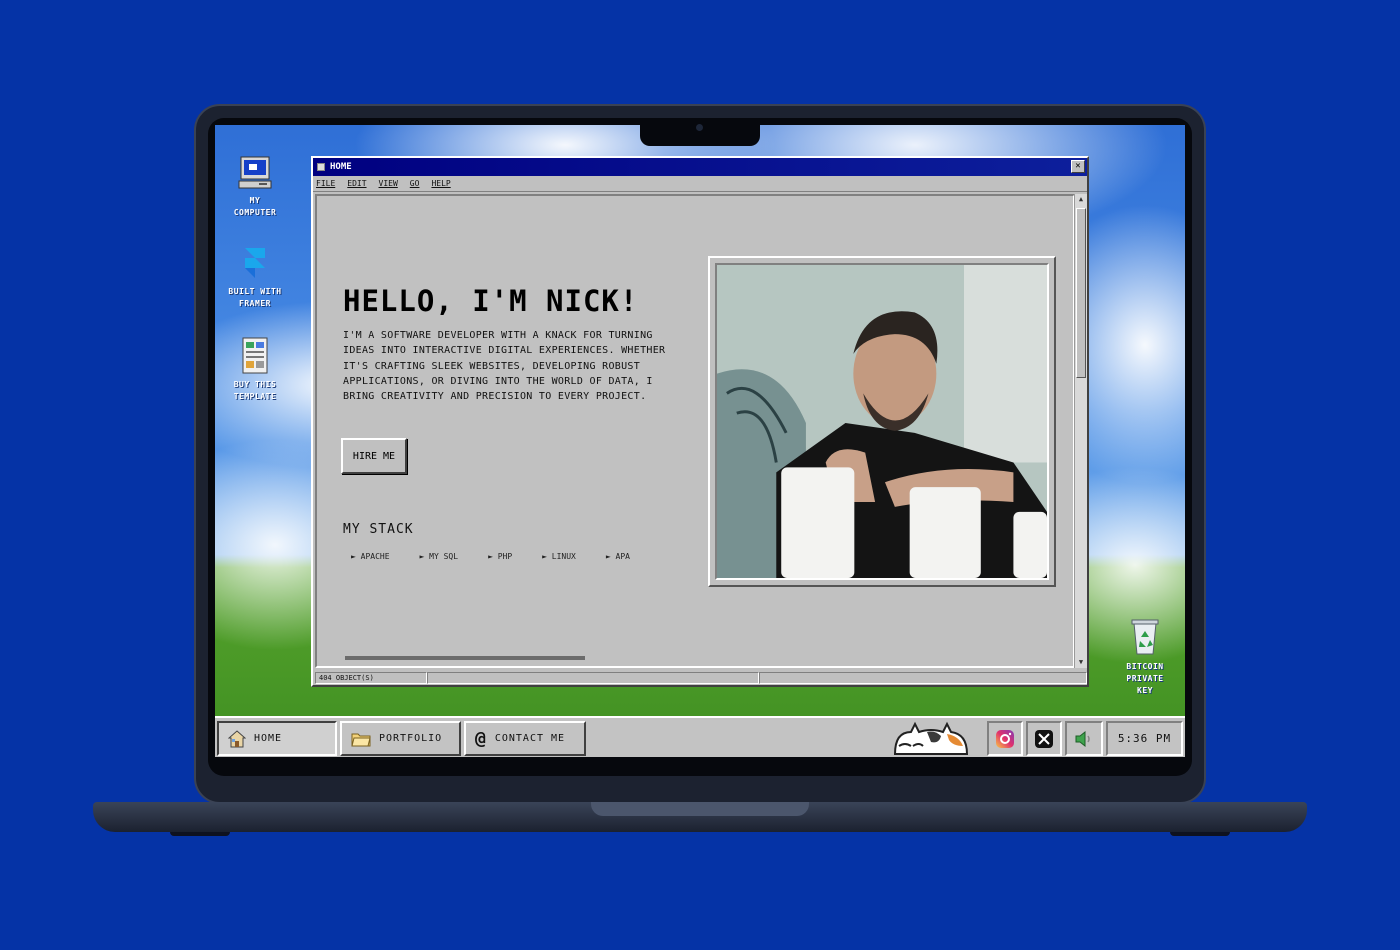 This screenshot has height=950, width=1400. Describe the element at coordinates (1144, 738) in the screenshot. I see `system-clock: 5:36 PM` at that location.